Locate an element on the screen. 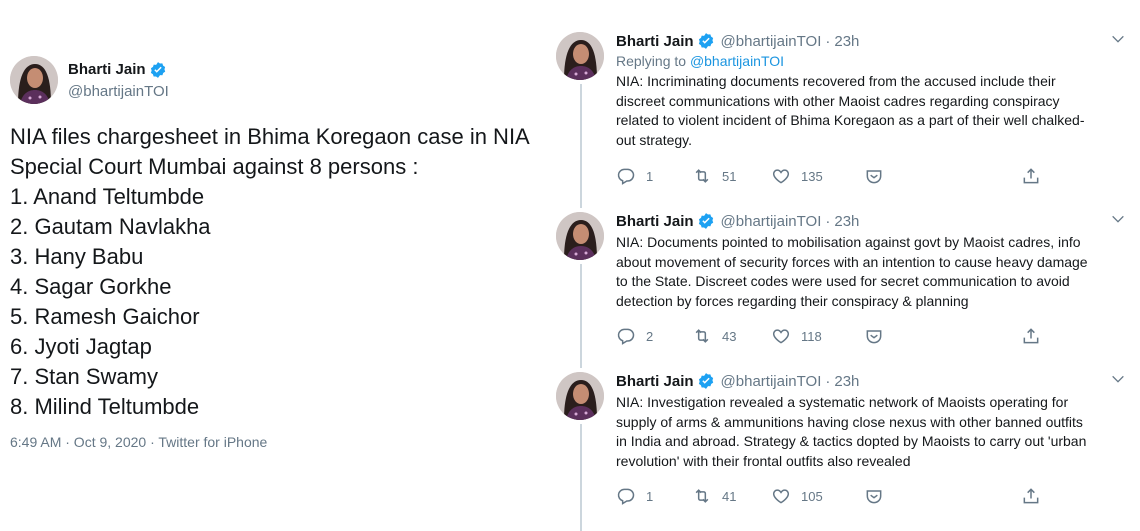 The image size is (1140, 531). tweet-source: Twitter for iPhone is located at coordinates (206, 442).